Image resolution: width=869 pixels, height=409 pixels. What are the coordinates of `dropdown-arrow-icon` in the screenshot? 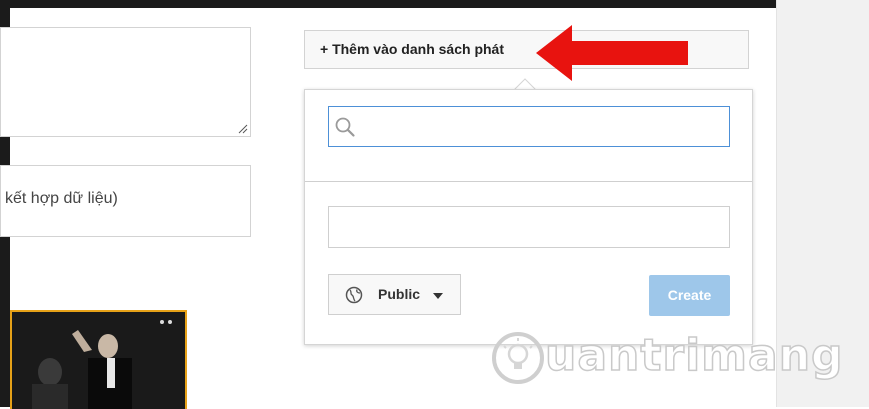 It's located at (438, 296).